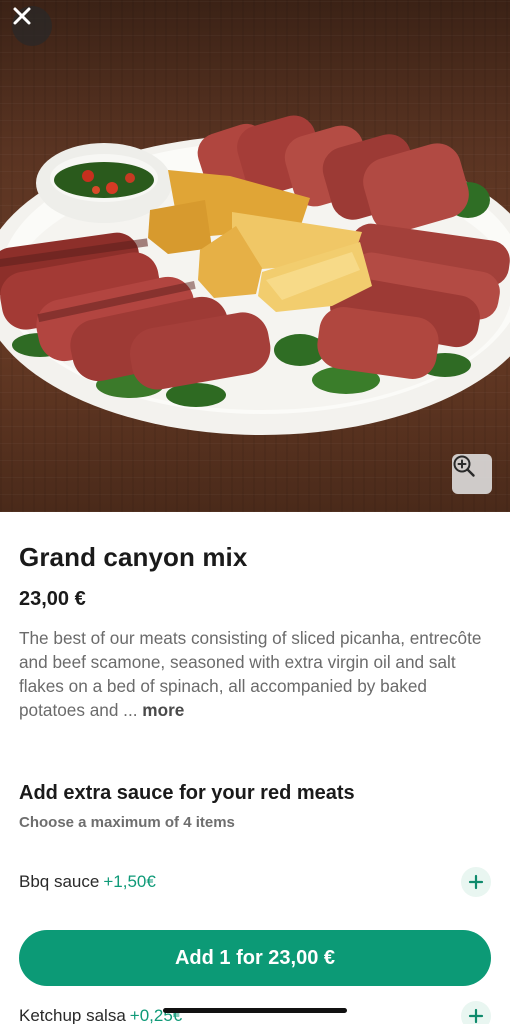  What do you see at coordinates (133, 557) in the screenshot?
I see `product-title: Grand canyon mix` at bounding box center [133, 557].